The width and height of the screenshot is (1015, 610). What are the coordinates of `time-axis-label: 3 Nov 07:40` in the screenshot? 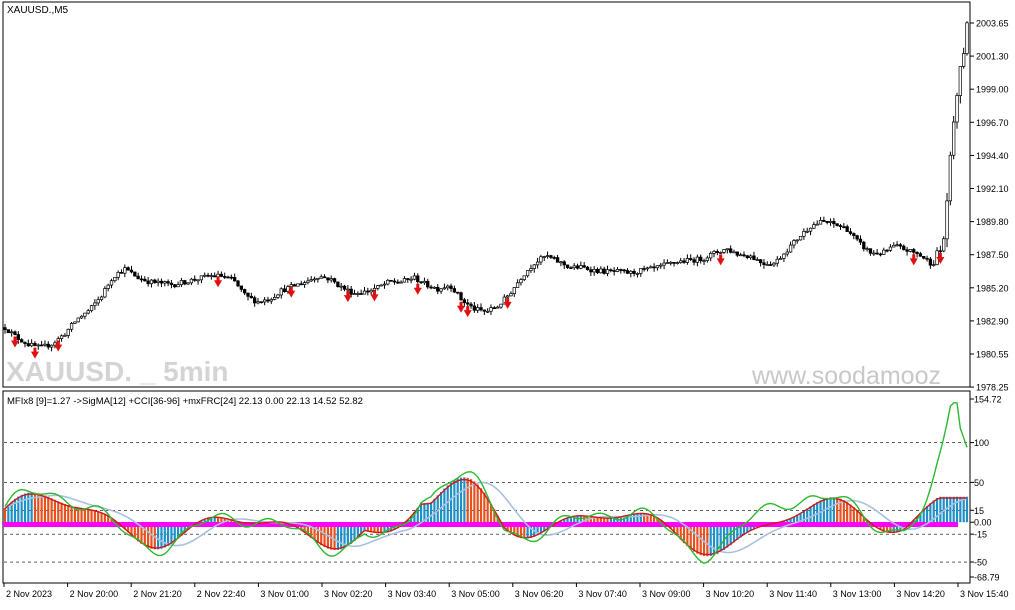 It's located at (602, 594).